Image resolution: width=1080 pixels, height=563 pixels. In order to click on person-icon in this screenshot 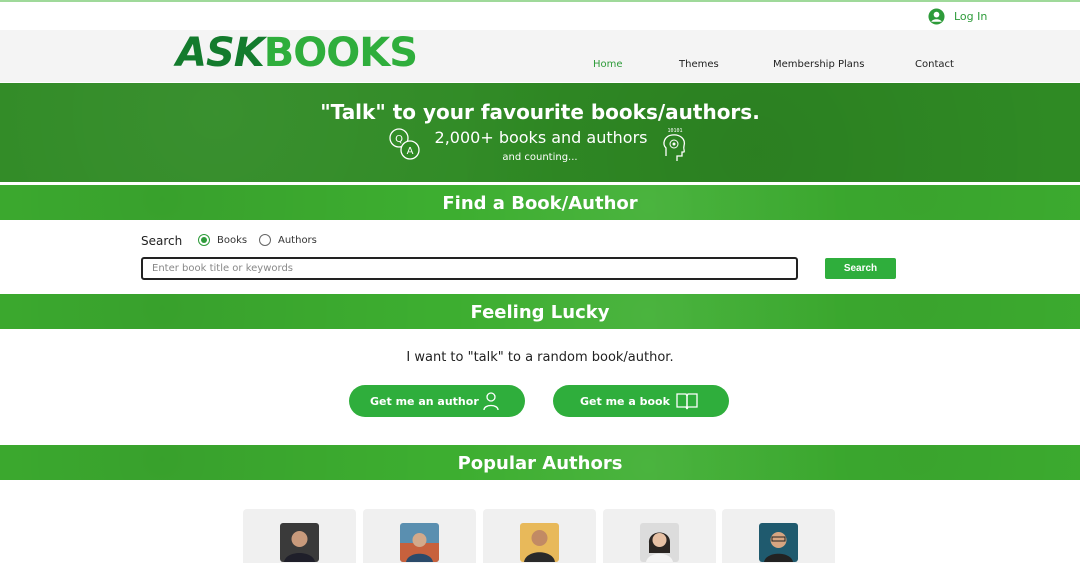, I will do `click(491, 401)`.